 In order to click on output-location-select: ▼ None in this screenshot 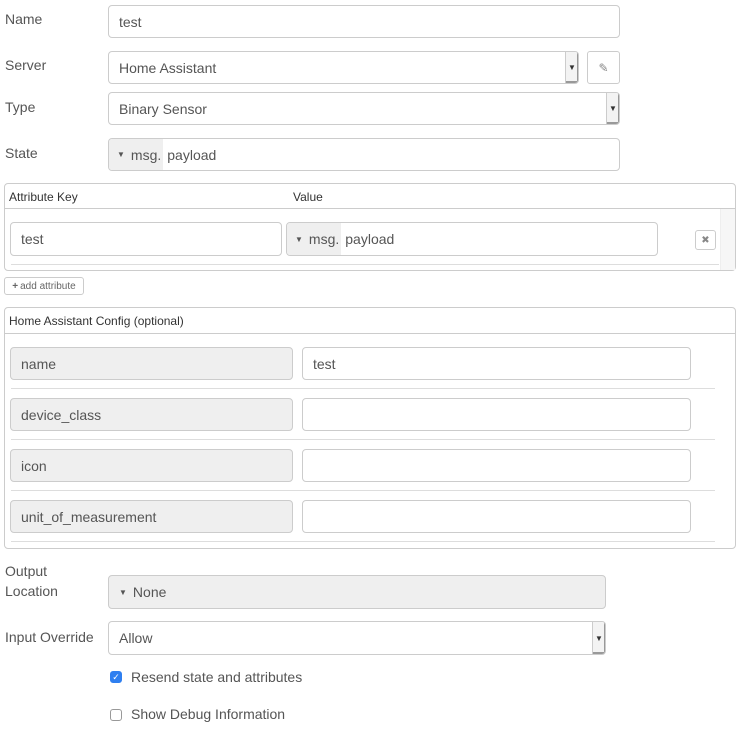, I will do `click(357, 592)`.